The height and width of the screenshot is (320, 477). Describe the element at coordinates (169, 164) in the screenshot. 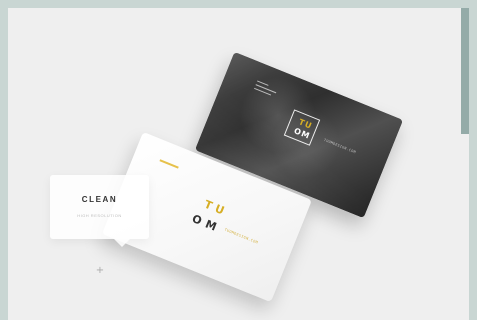

I see `accent-line` at that location.